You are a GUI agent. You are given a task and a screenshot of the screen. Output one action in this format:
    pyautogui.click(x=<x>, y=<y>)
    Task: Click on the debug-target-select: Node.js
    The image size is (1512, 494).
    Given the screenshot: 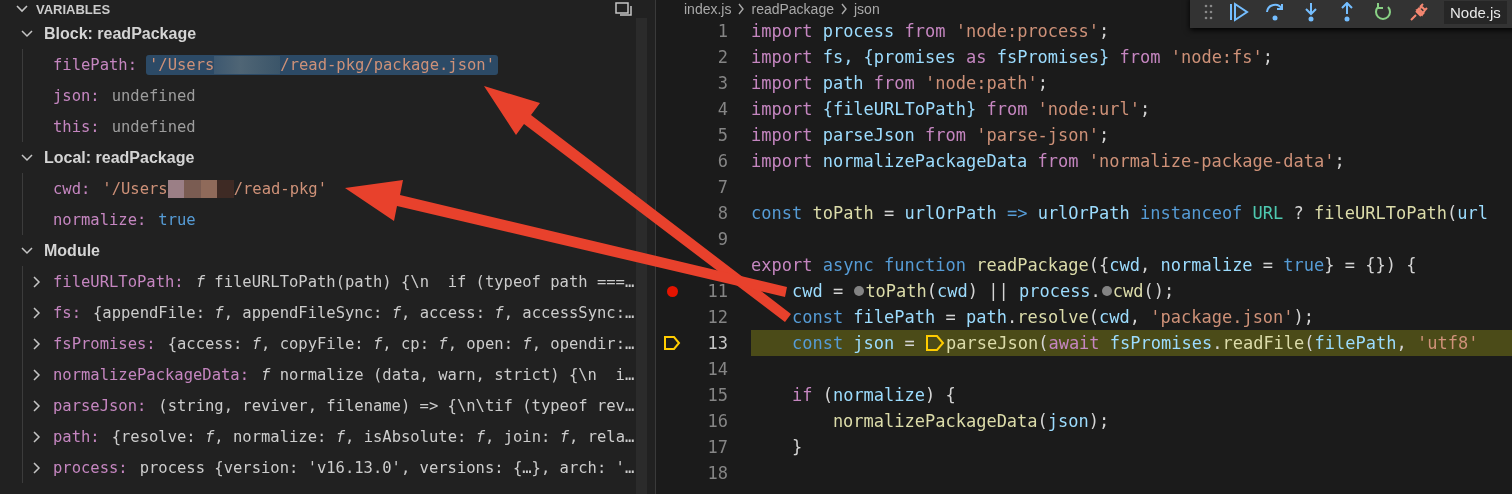 What is the action you would take?
    pyautogui.click(x=1475, y=12)
    